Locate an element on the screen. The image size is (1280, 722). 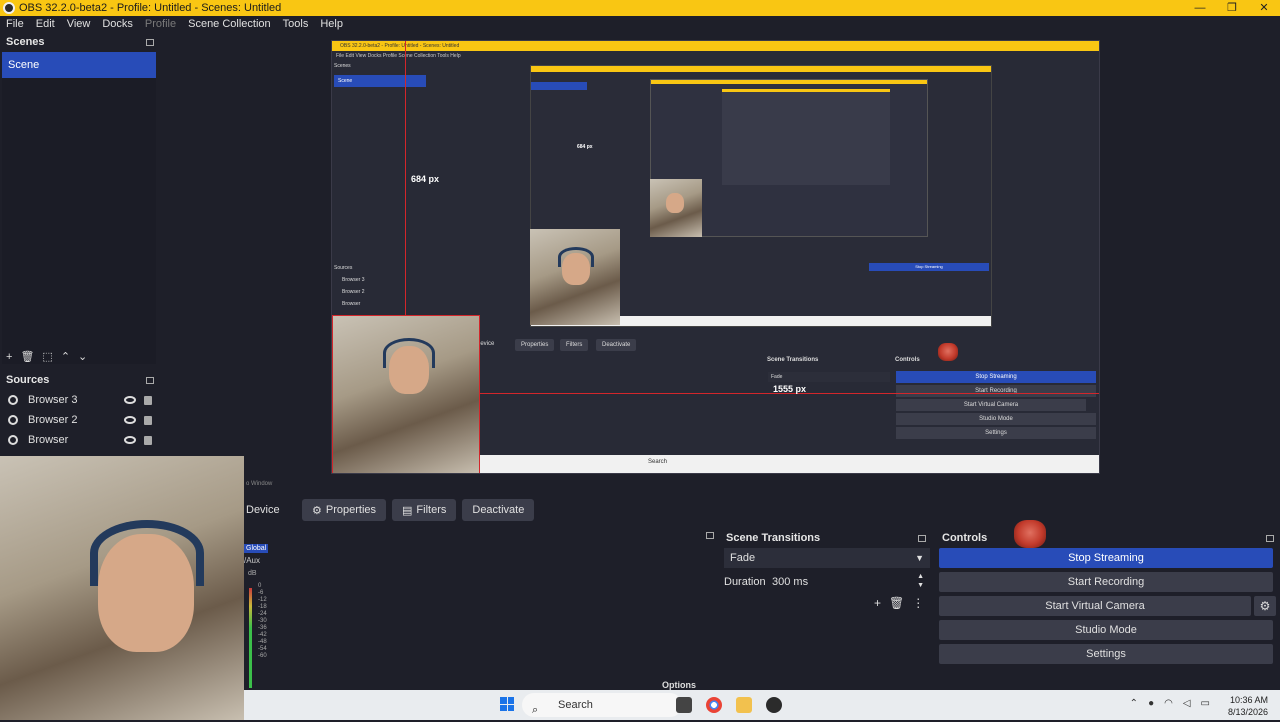
move-down-icon: ⌄ is located at coordinates (82, 356).